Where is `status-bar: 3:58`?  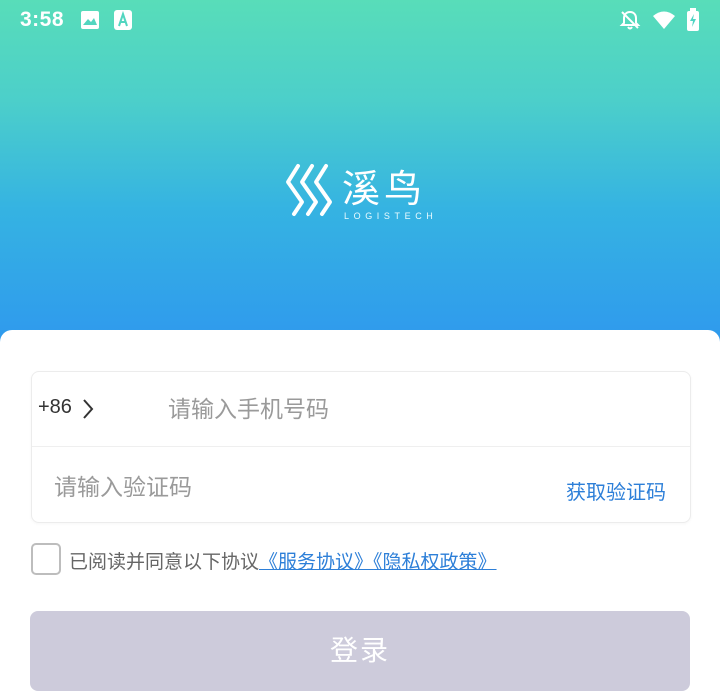
status-bar: 3:58 is located at coordinates (360, 20).